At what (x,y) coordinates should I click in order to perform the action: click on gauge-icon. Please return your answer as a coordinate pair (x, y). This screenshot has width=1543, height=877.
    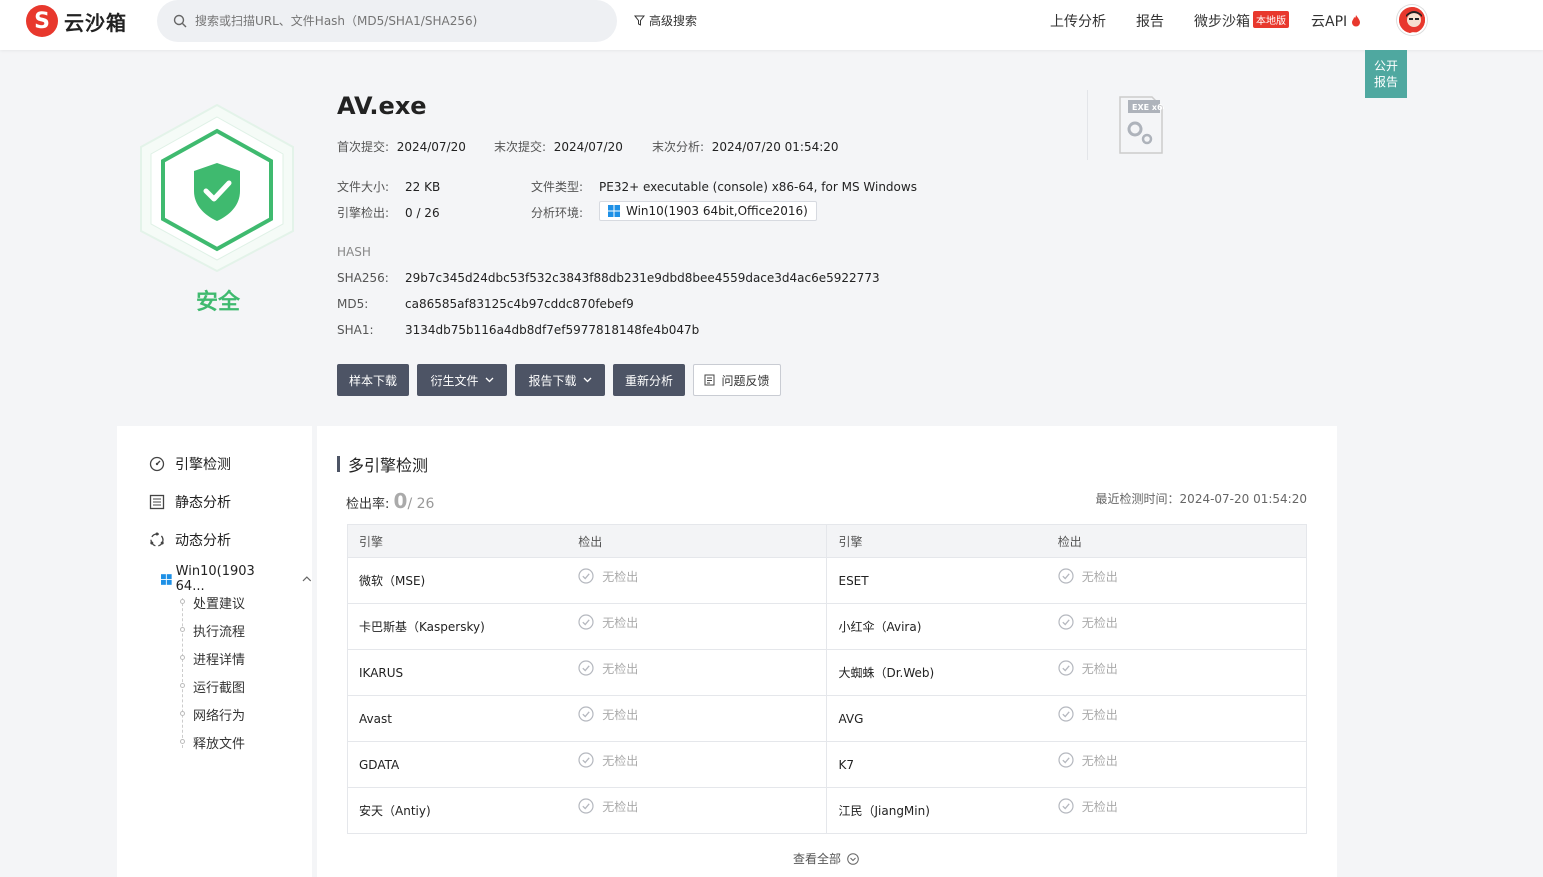
    Looking at the image, I should click on (157, 464).